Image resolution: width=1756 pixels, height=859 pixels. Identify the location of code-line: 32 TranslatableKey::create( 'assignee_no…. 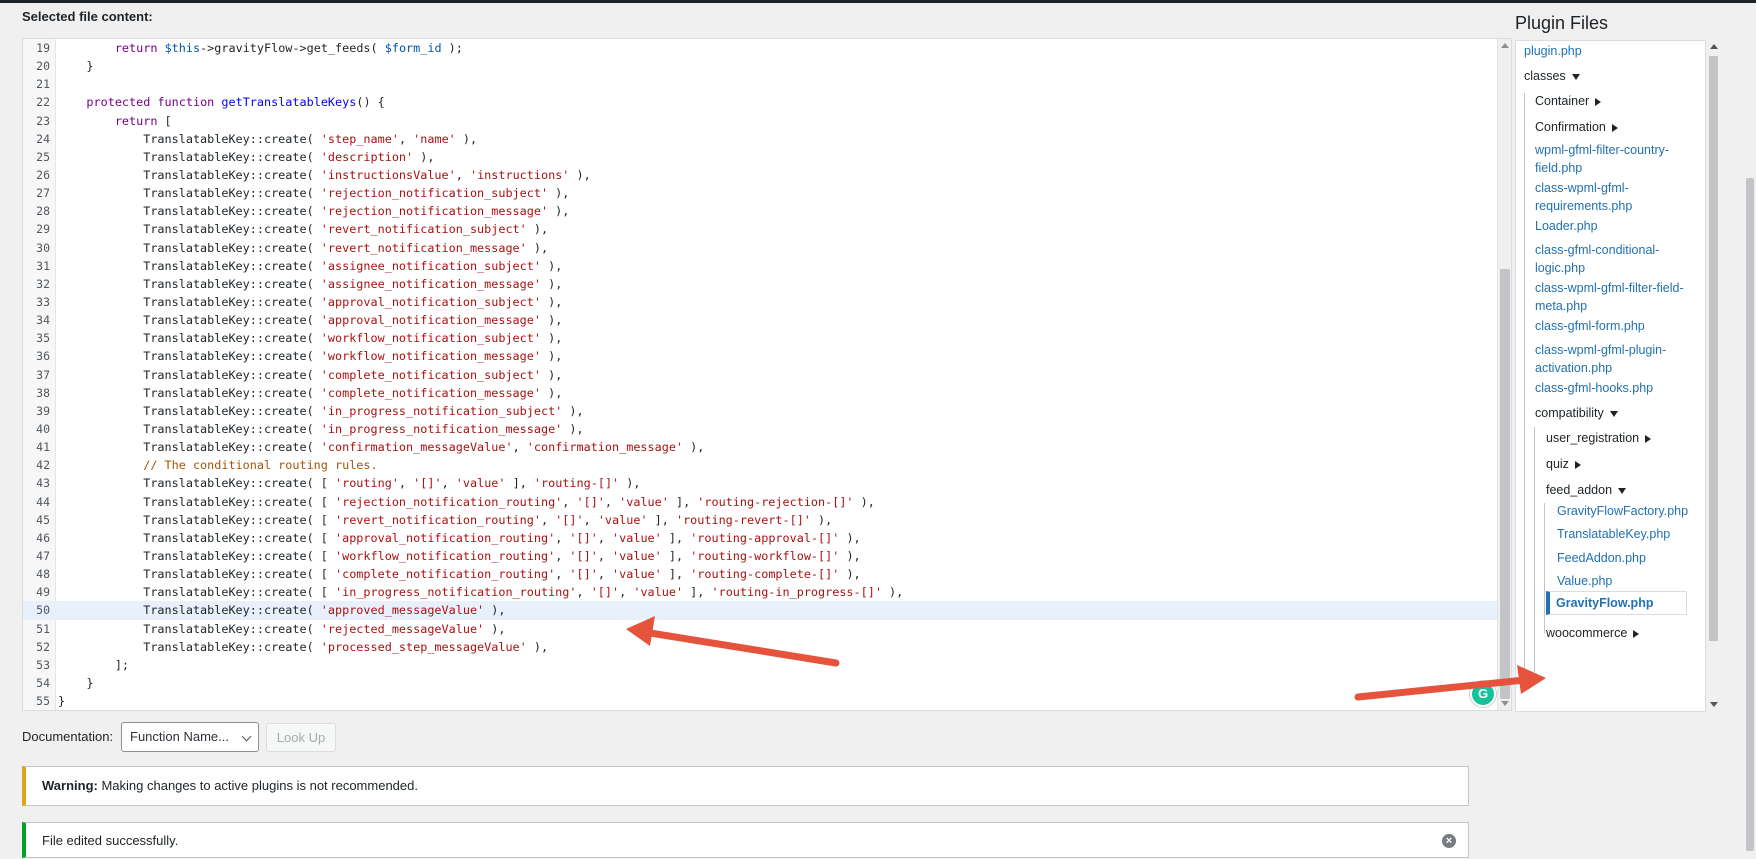
(760, 284).